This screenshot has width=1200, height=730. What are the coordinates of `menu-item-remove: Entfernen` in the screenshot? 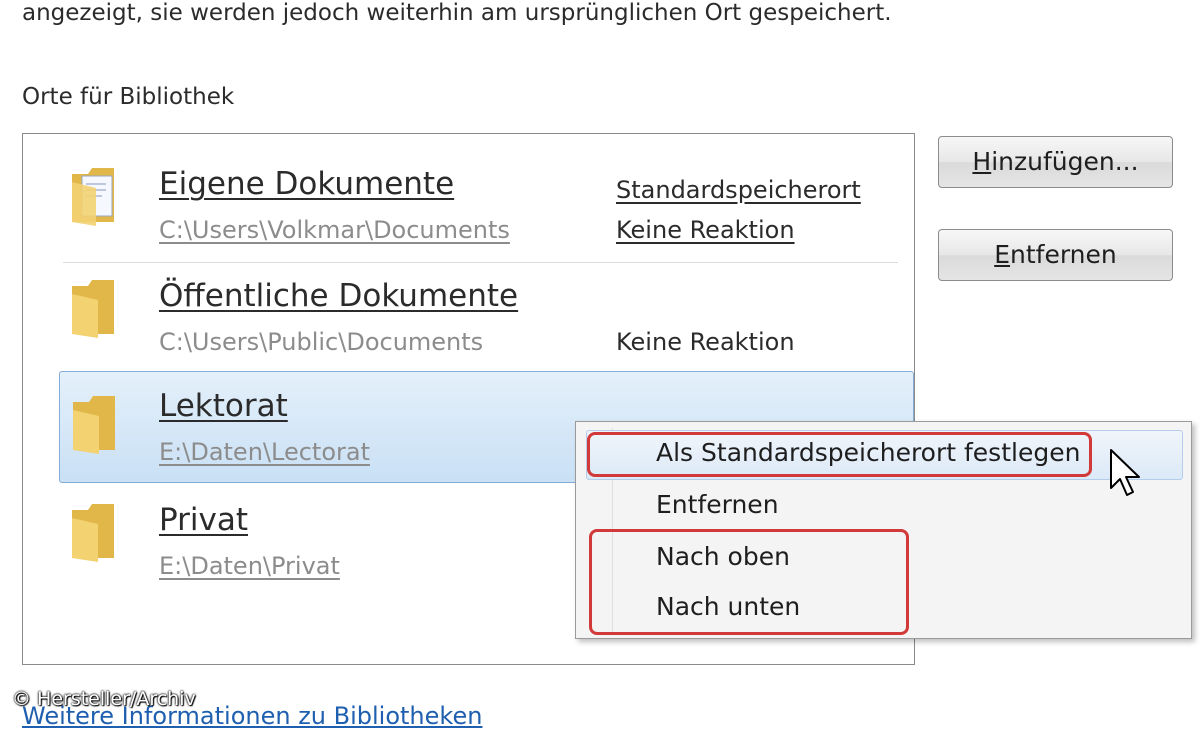 It's located at (717, 504).